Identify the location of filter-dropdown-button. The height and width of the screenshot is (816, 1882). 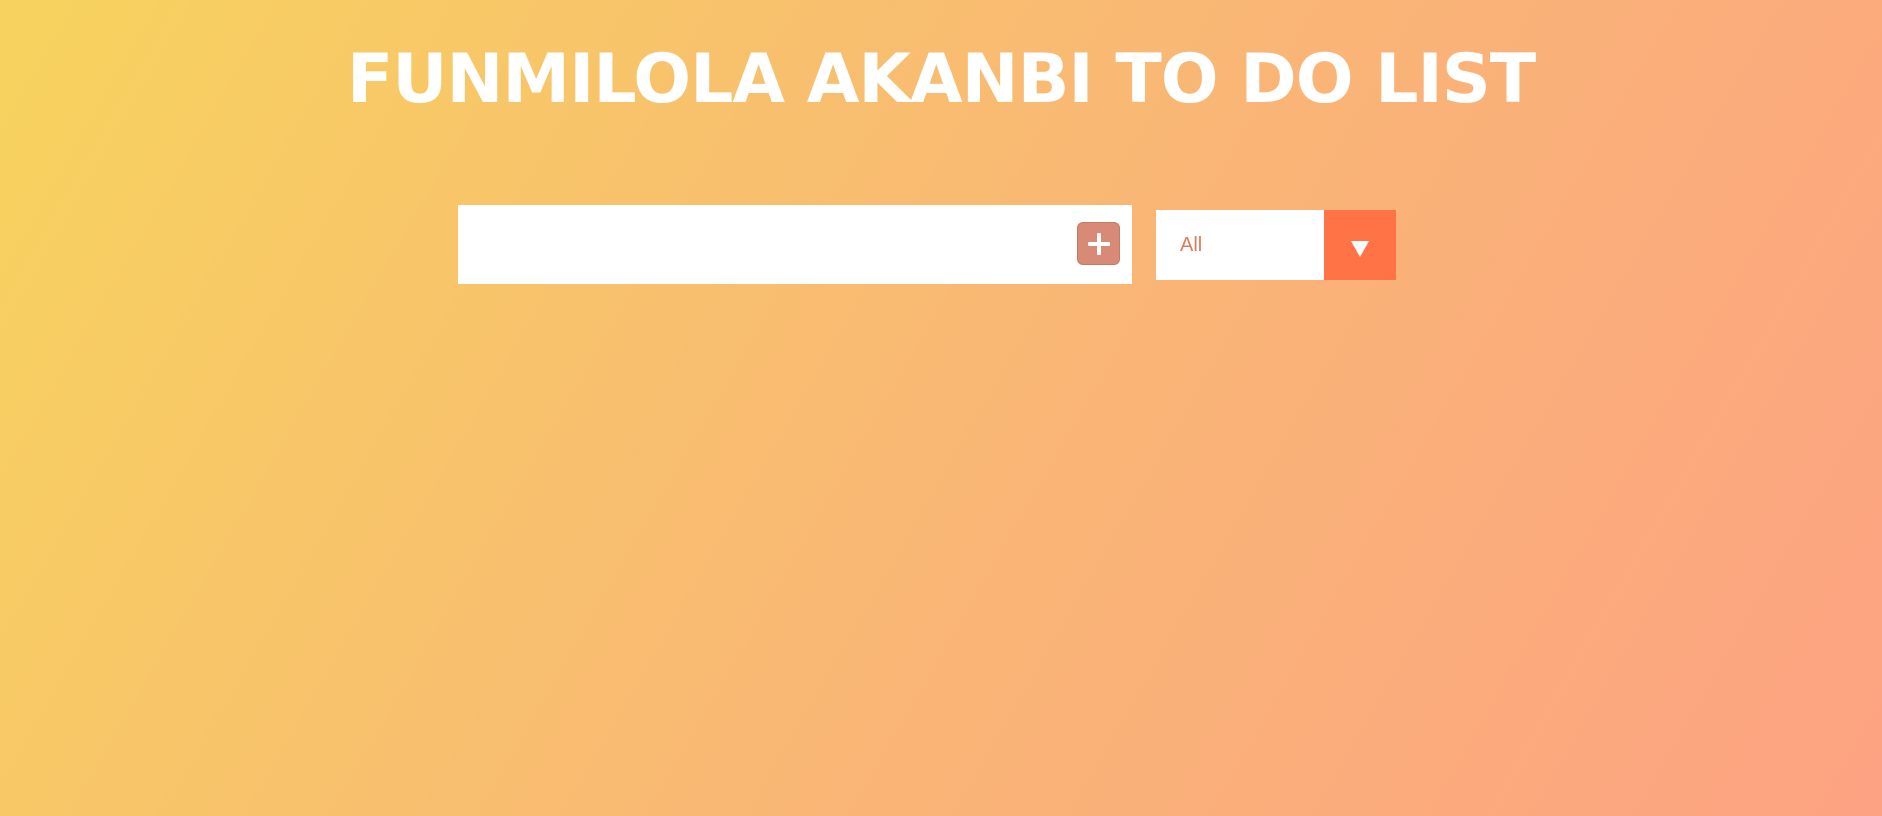
(1360, 245).